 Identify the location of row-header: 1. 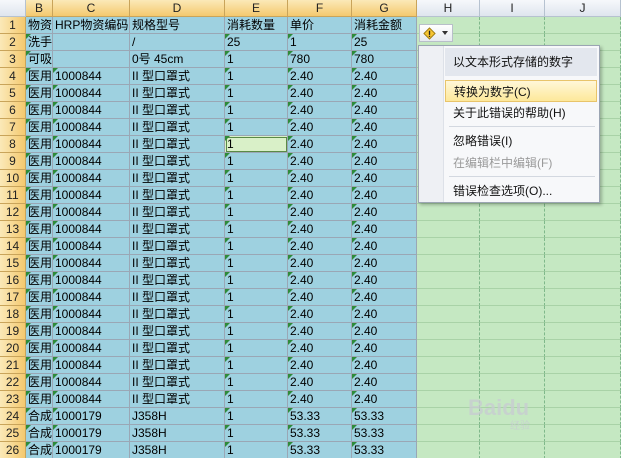
(13, 25).